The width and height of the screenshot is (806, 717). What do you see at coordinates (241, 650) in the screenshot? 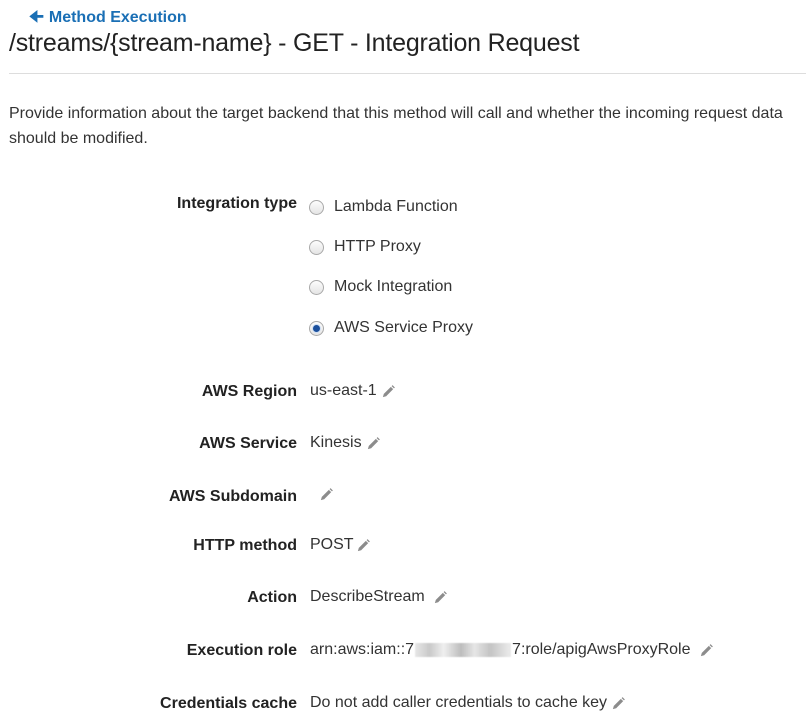
I see `execution-role-label: Execution role` at bounding box center [241, 650].